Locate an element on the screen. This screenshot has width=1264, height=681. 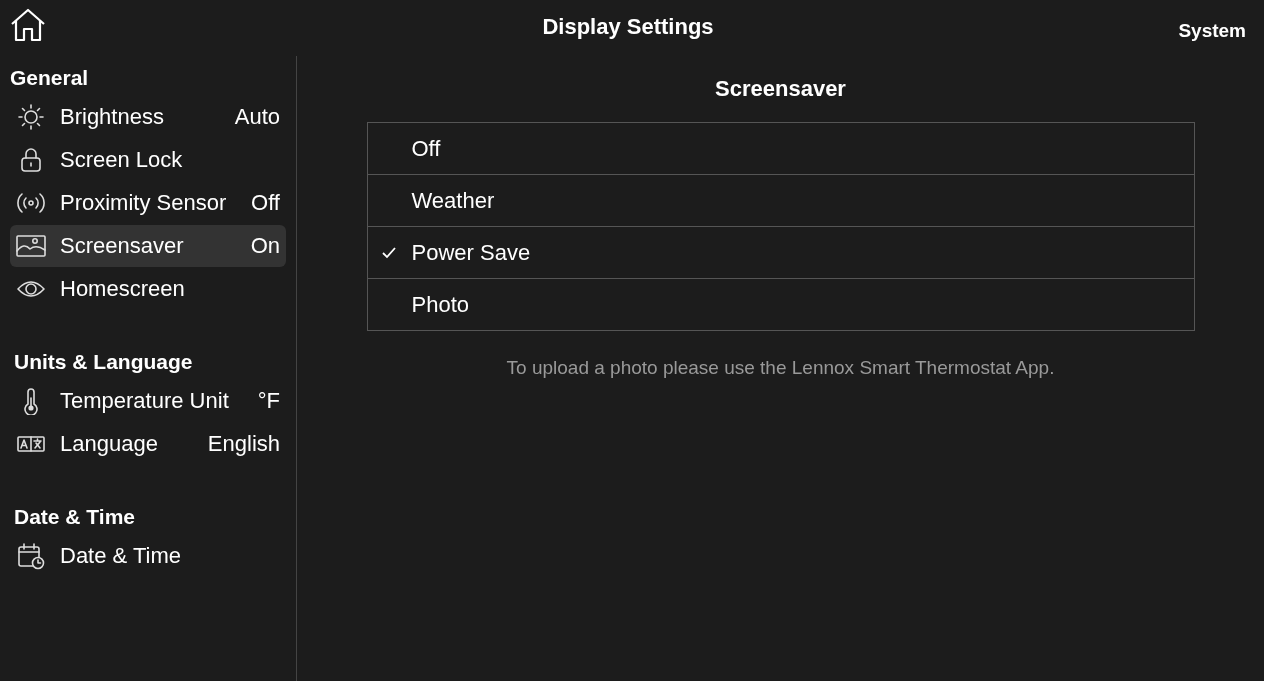
option-row: Photo is located at coordinates (780, 304).